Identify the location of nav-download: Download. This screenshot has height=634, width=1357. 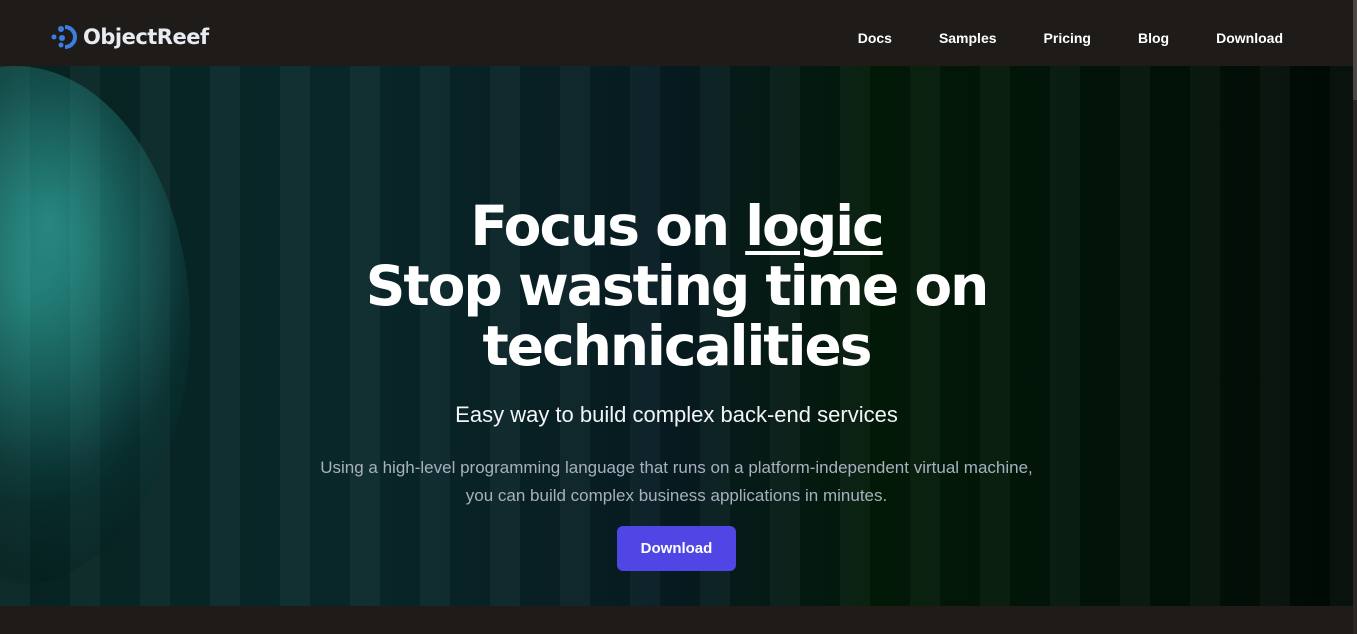
(1249, 38).